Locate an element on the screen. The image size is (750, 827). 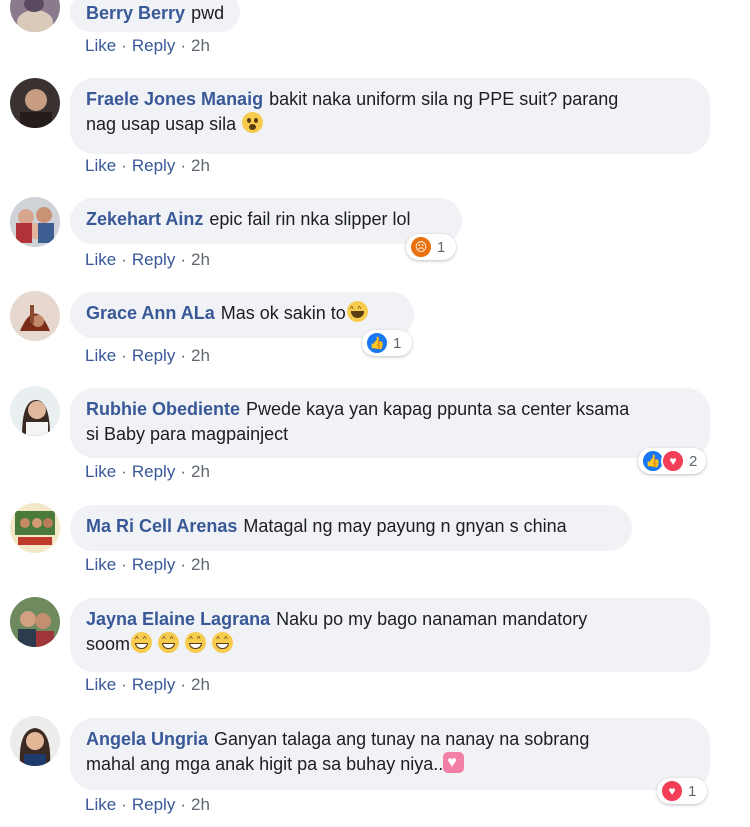
reaction-summary: 👍 ♥ 2 is located at coordinates (672, 461).